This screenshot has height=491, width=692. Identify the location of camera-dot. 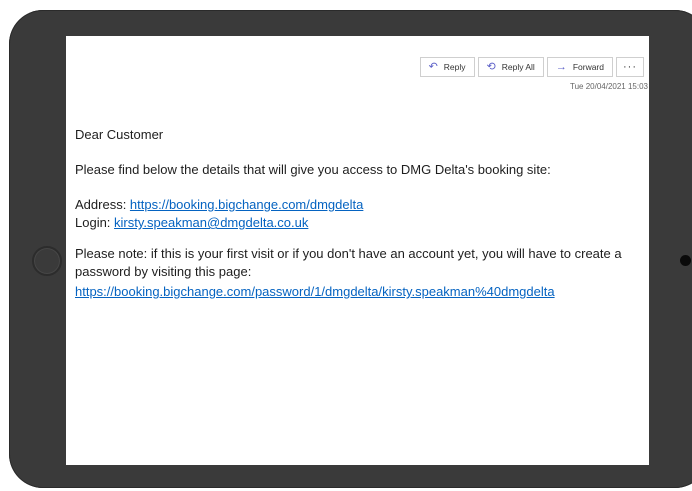
(685, 260).